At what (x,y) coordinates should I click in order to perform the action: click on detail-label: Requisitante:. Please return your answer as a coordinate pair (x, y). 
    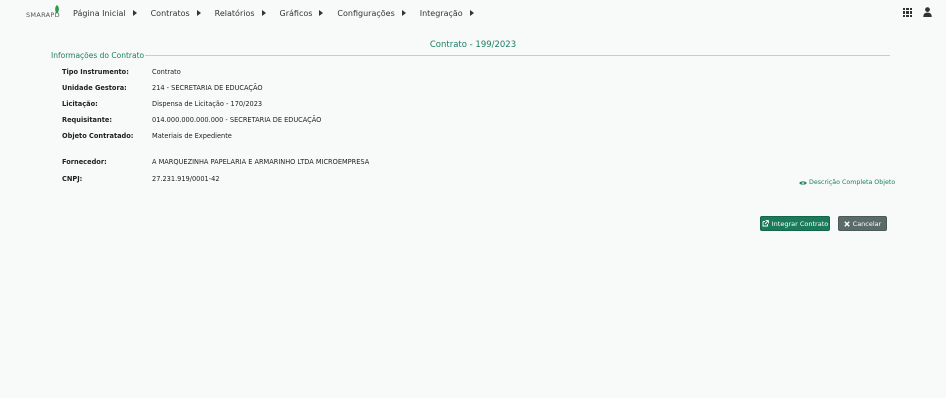
    Looking at the image, I should click on (87, 120).